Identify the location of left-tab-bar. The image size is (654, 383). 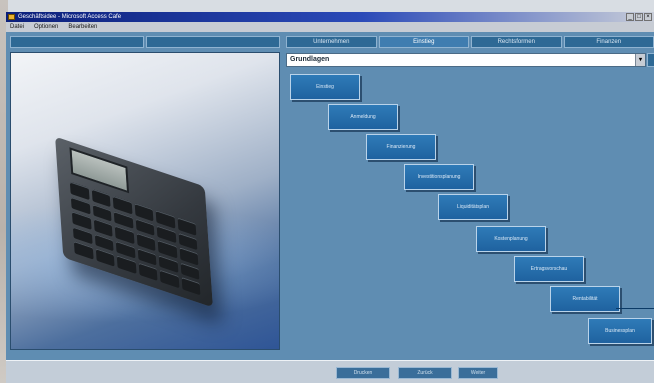
(145, 42).